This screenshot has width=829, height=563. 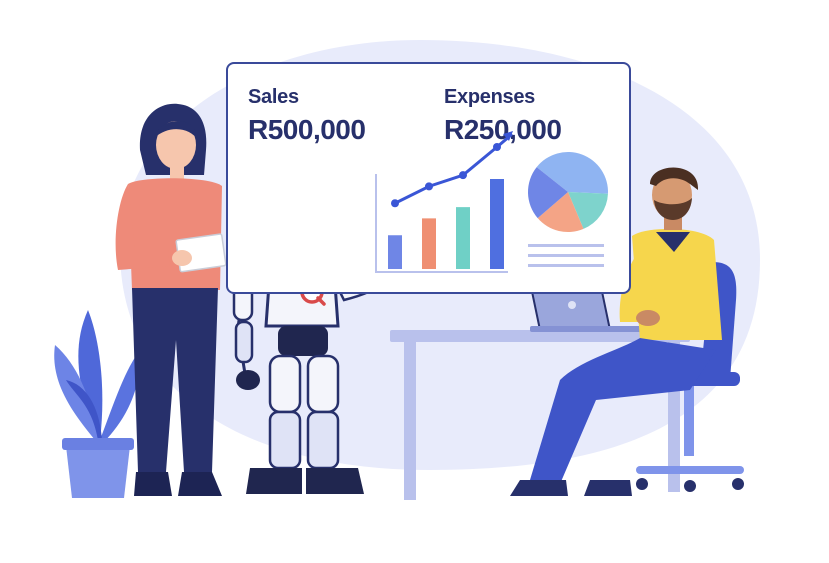 What do you see at coordinates (568, 192) in the screenshot?
I see `pie-chart` at bounding box center [568, 192].